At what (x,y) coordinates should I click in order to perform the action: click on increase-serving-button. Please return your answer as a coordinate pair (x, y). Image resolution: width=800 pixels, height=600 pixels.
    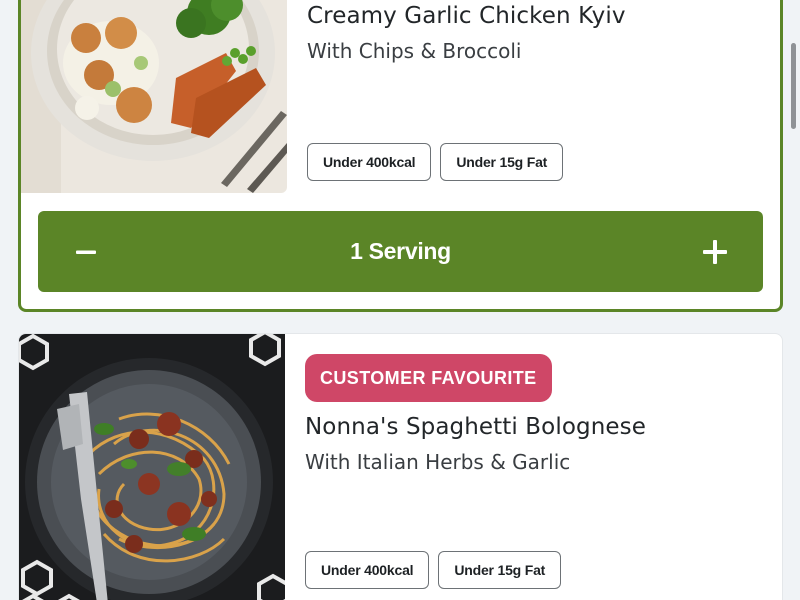
    Looking at the image, I should click on (715, 251).